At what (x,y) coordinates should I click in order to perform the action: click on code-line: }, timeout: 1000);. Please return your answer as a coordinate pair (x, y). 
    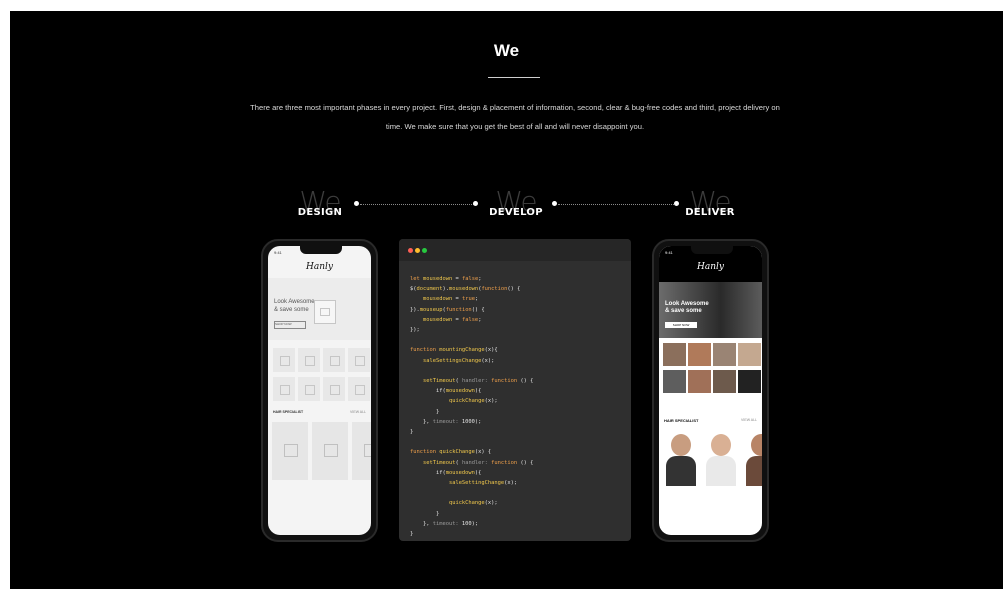
    Looking at the image, I should click on (446, 421).